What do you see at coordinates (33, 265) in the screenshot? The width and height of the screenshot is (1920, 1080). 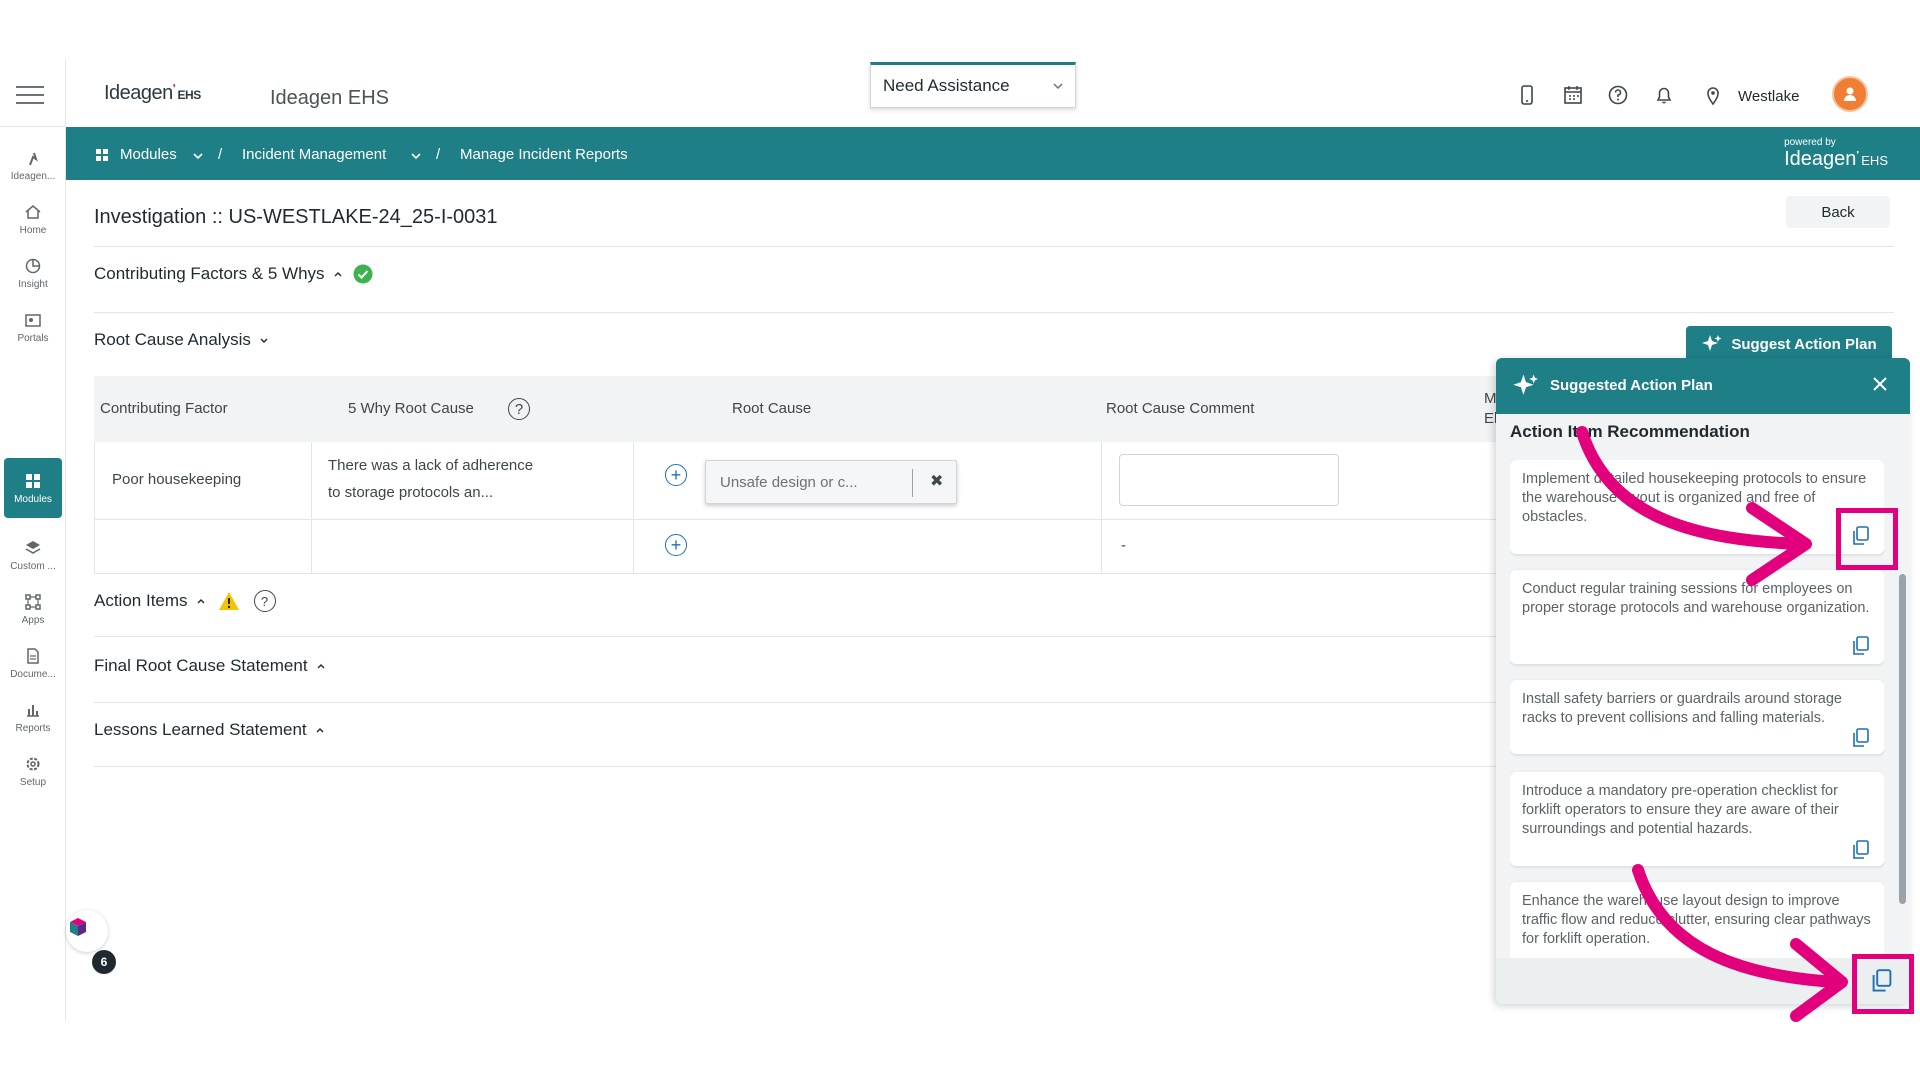 I see `pie-chart-icon` at bounding box center [33, 265].